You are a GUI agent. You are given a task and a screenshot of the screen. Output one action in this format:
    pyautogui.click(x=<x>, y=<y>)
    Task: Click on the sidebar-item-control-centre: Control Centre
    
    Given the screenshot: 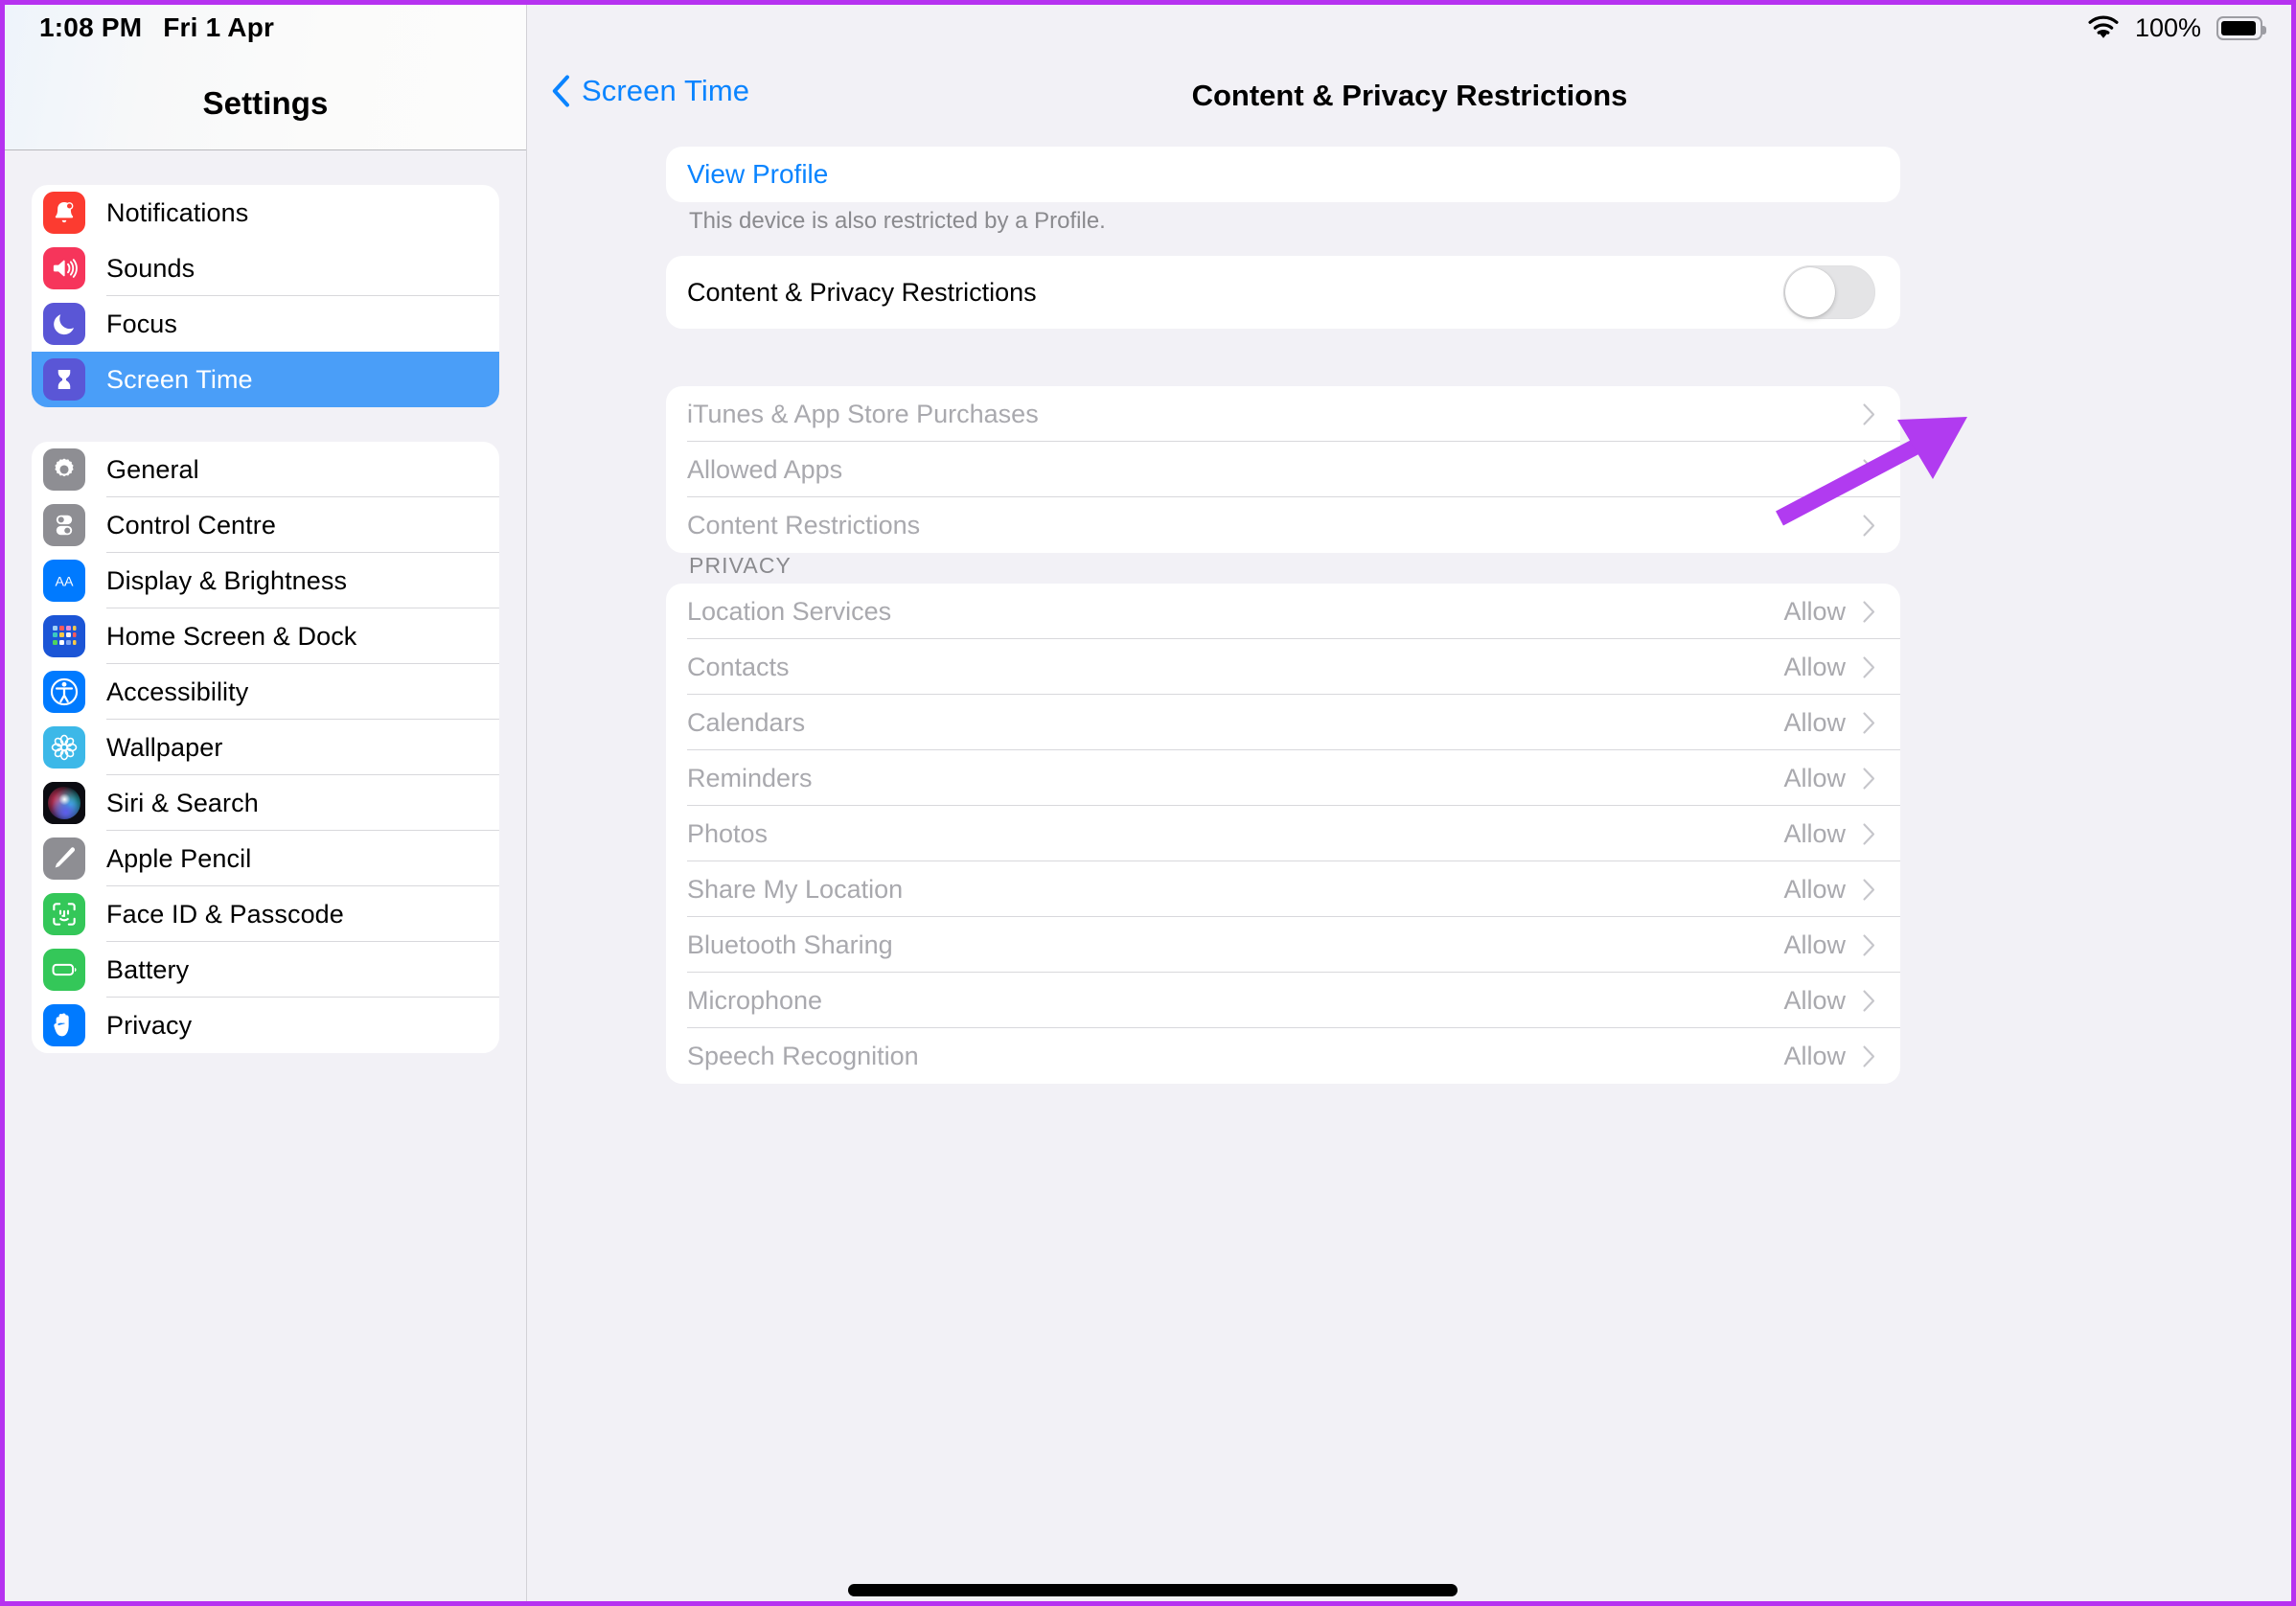 What is the action you would take?
    pyautogui.click(x=265, y=525)
    